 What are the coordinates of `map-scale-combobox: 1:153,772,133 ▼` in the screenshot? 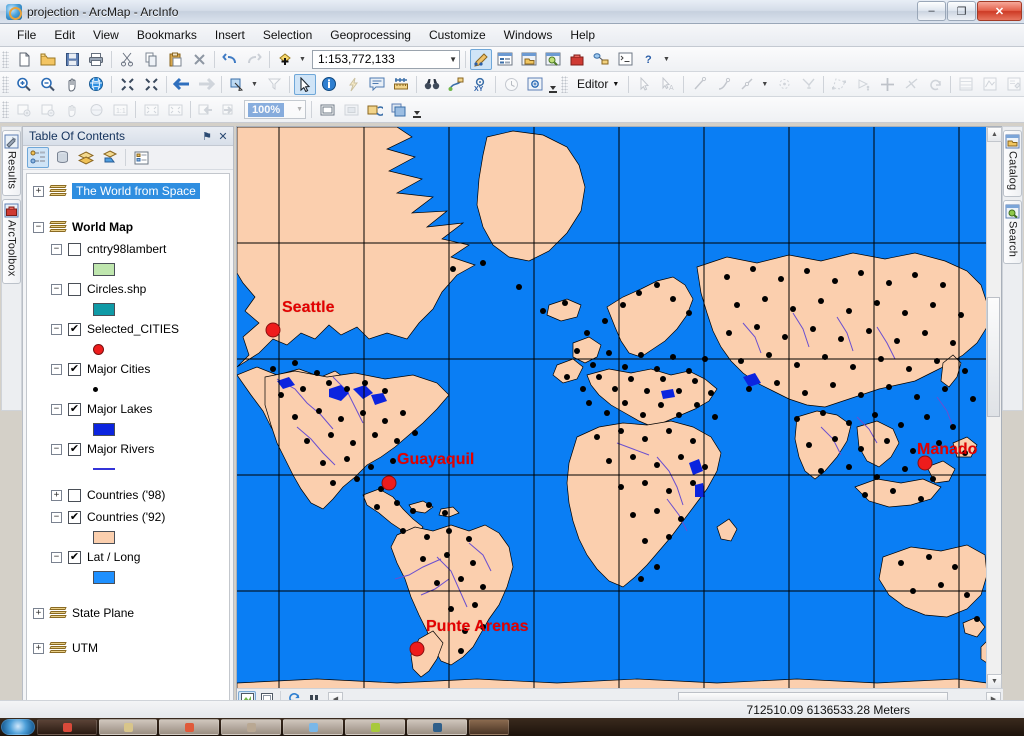 It's located at (386, 59).